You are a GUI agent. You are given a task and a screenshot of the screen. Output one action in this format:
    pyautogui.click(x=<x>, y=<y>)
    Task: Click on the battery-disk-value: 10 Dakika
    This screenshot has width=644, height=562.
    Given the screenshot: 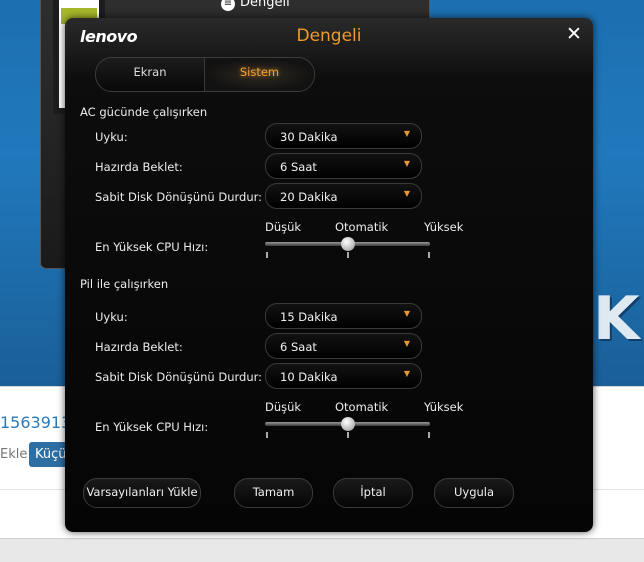 What is the action you would take?
    pyautogui.click(x=309, y=377)
    